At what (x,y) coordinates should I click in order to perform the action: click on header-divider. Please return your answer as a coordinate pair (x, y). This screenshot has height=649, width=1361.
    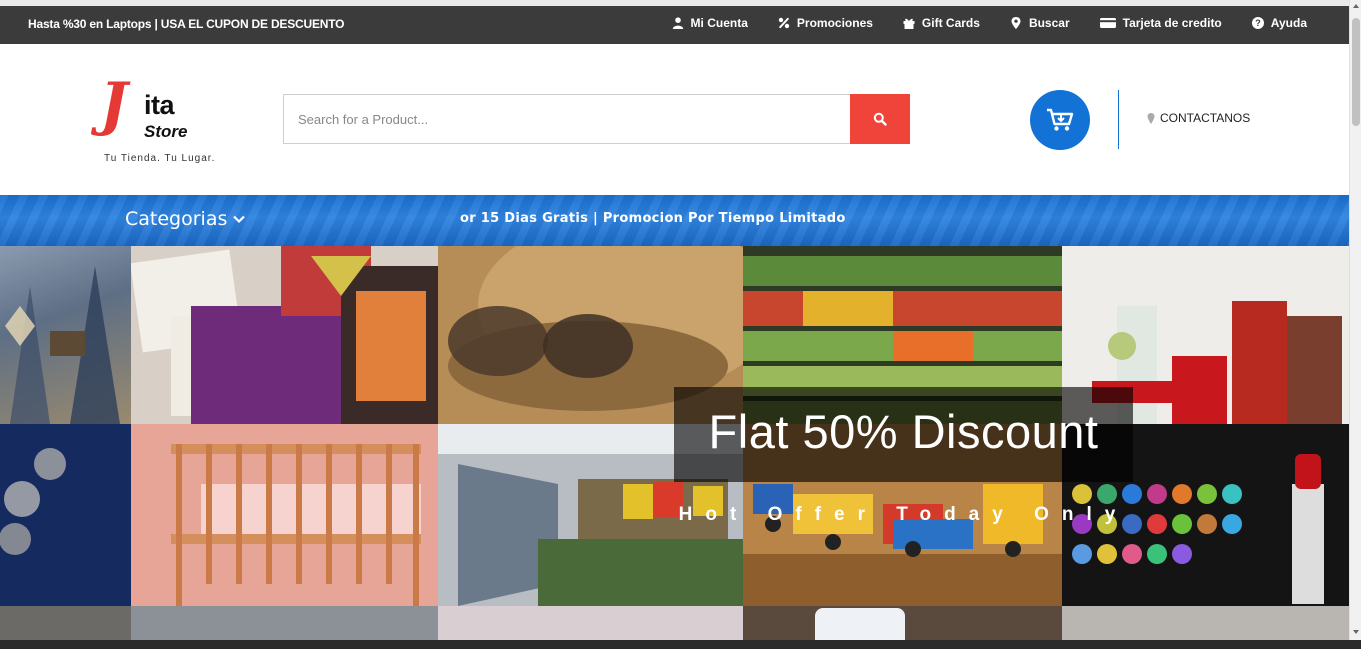
    Looking at the image, I should click on (1118, 119).